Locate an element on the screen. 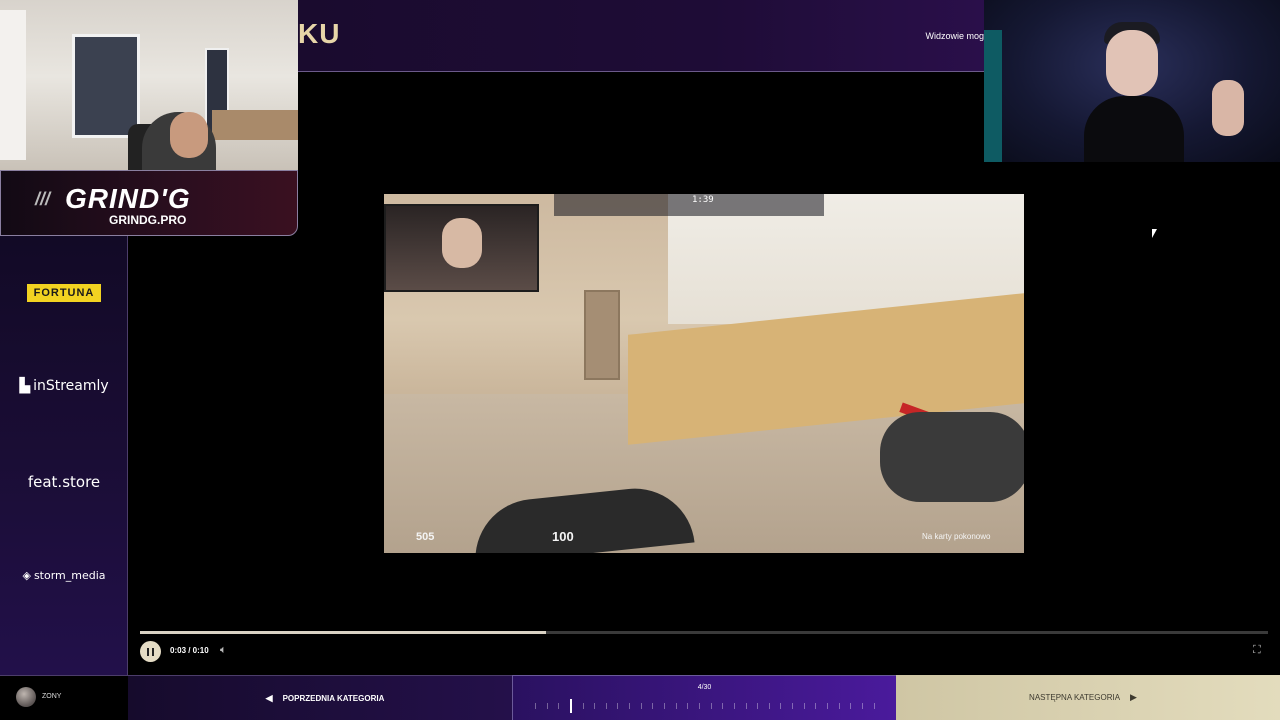 Image resolution: width=1280 pixels, height=720 pixels. sponsor-featstore: feat.store is located at coordinates (64, 482).